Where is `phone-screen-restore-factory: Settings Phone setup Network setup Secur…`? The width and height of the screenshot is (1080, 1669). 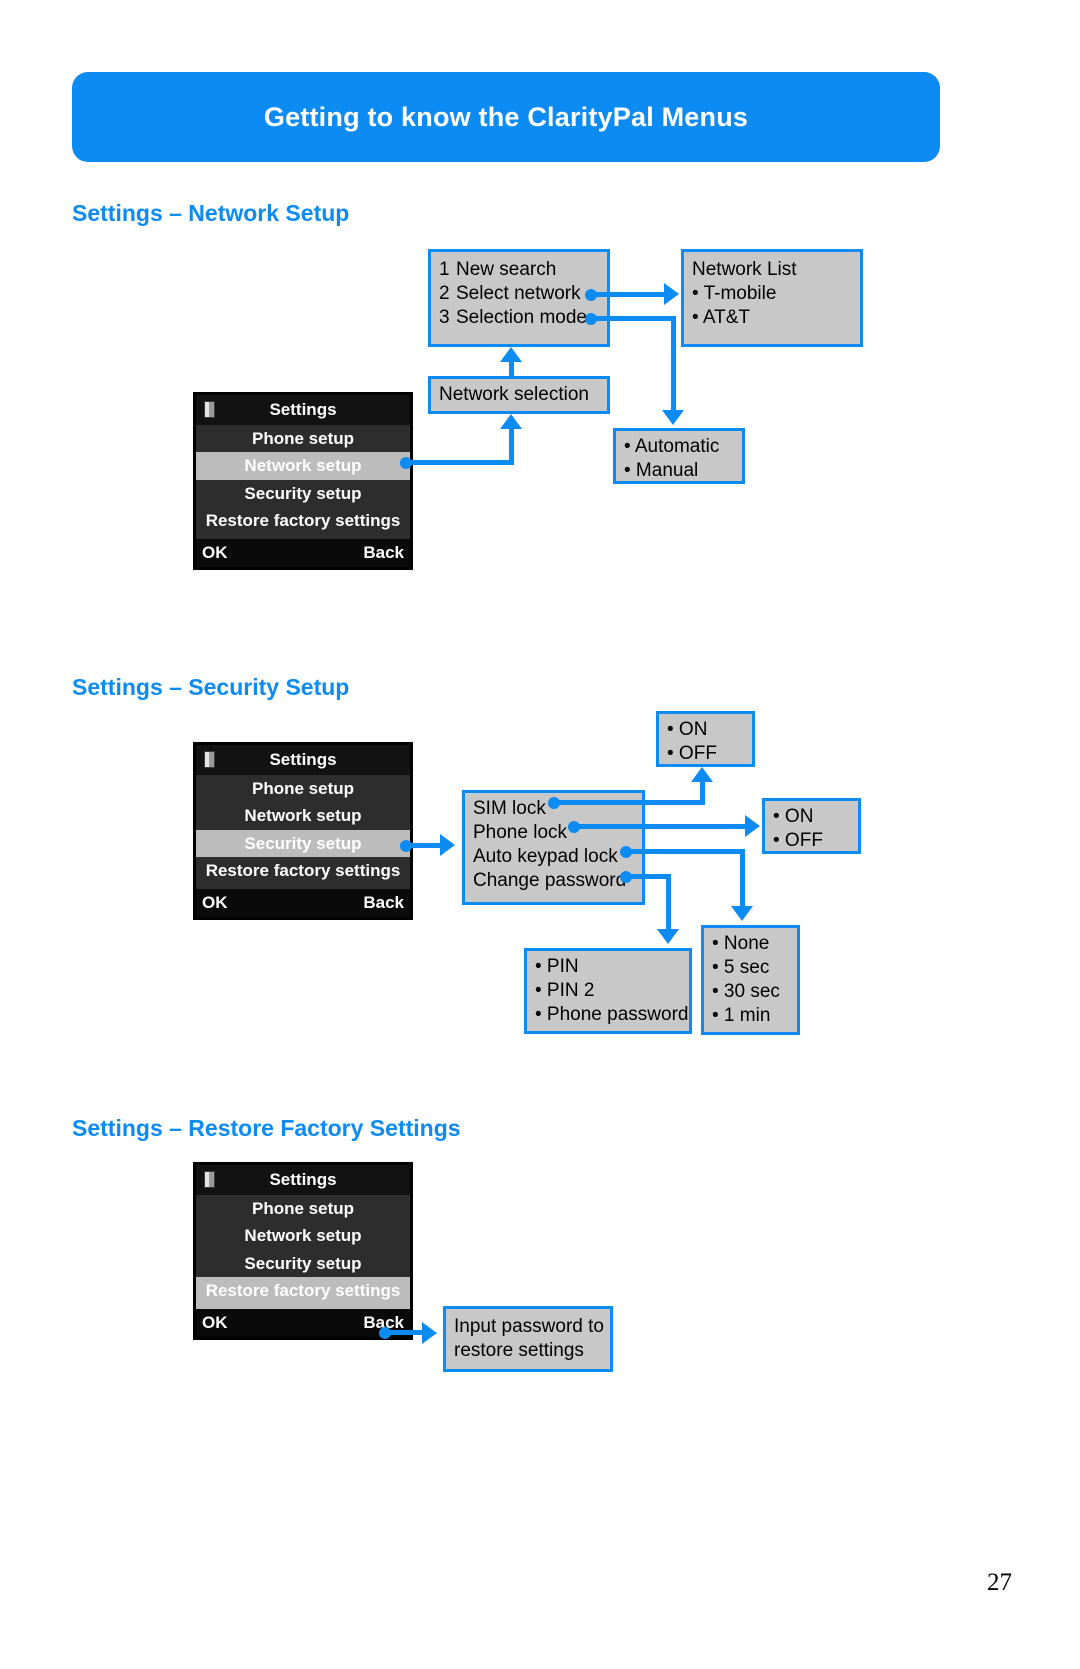
phone-screen-restore-factory: Settings Phone setup Network setup Secur… is located at coordinates (303, 1251).